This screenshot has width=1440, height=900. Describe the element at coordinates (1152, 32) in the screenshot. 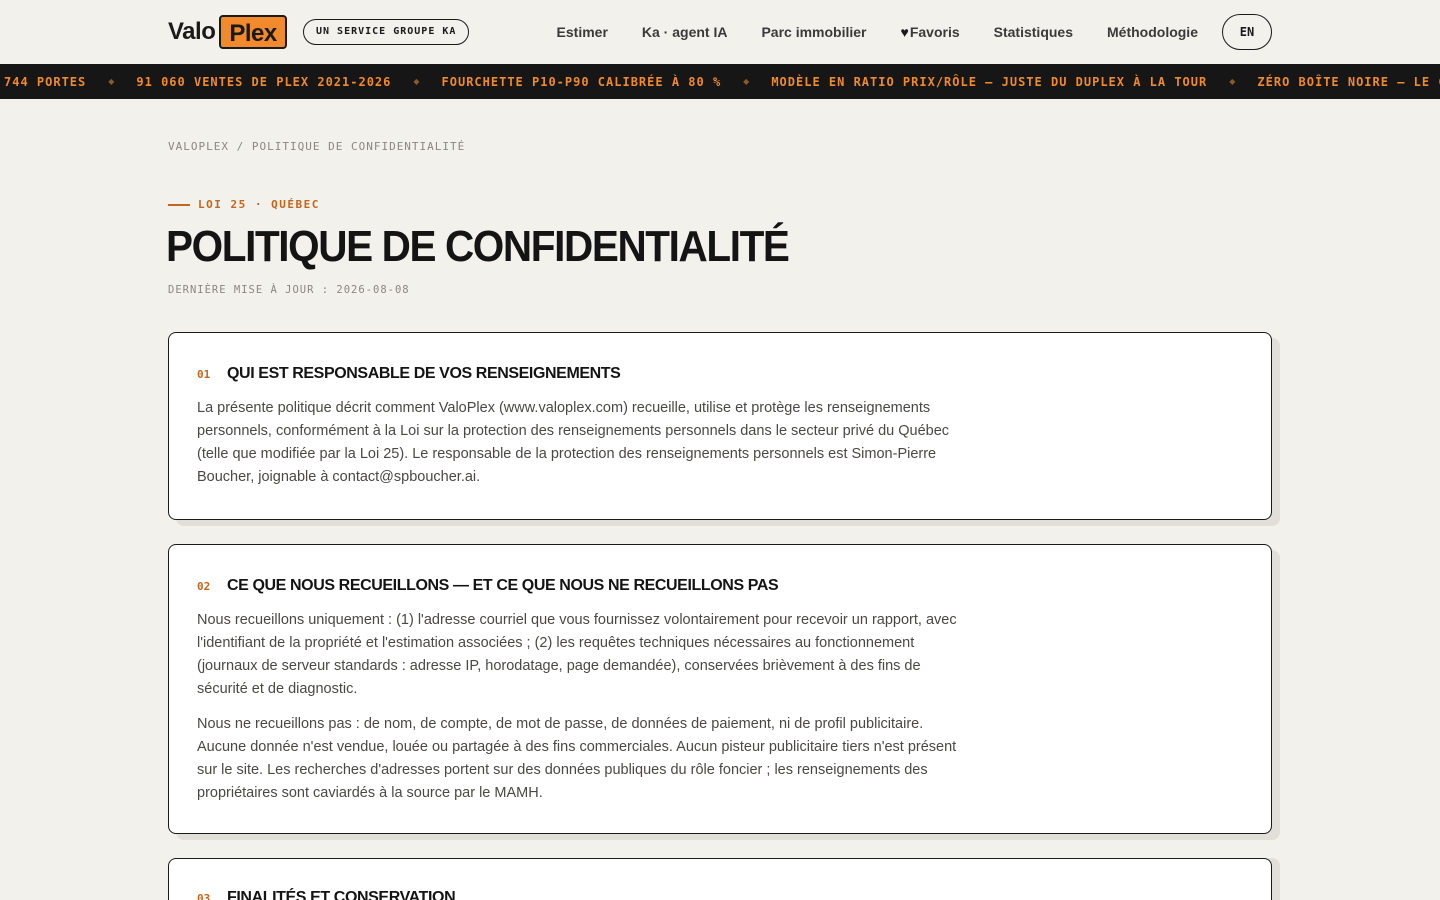

I see `nav-methodologie: Méthodologie` at that location.